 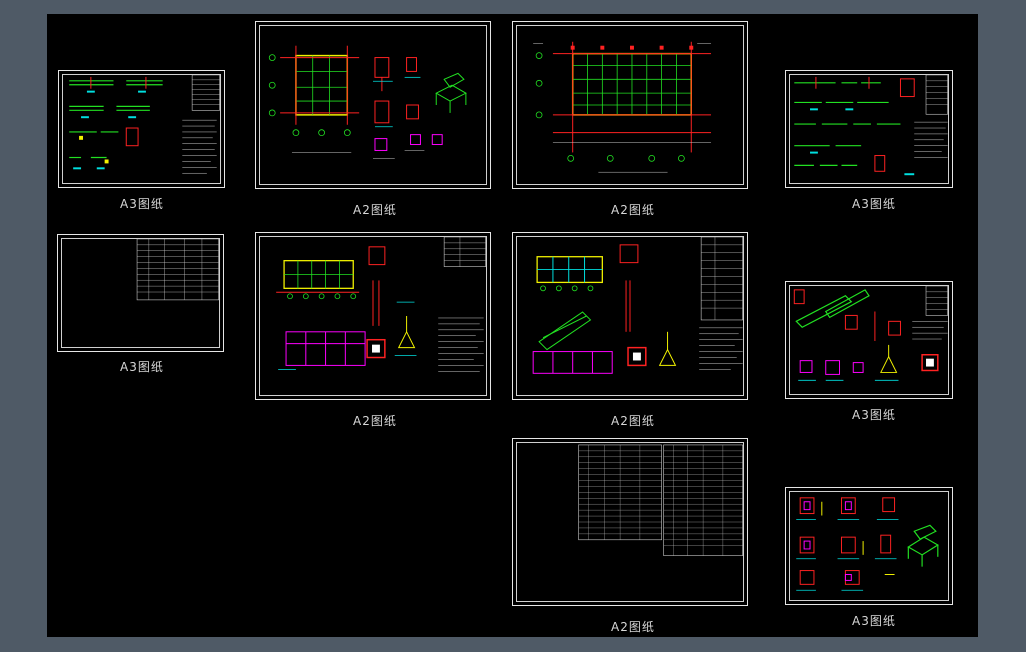 What do you see at coordinates (375, 210) in the screenshot?
I see `sheet-a2-1-label: A2图纸` at bounding box center [375, 210].